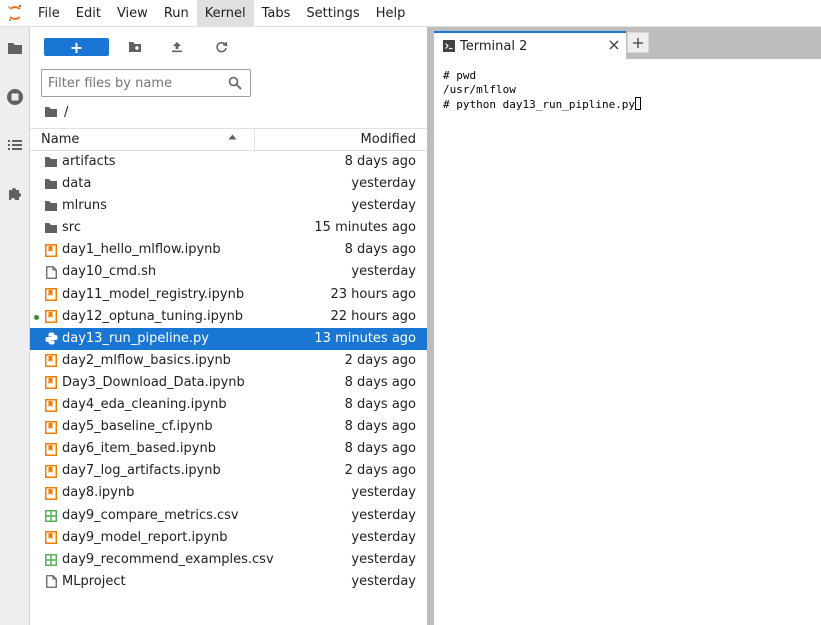 This screenshot has height=625, width=821. Describe the element at coordinates (141, 250) in the screenshot. I see `file-name: day1_hello_mlflow.ipynb` at that location.